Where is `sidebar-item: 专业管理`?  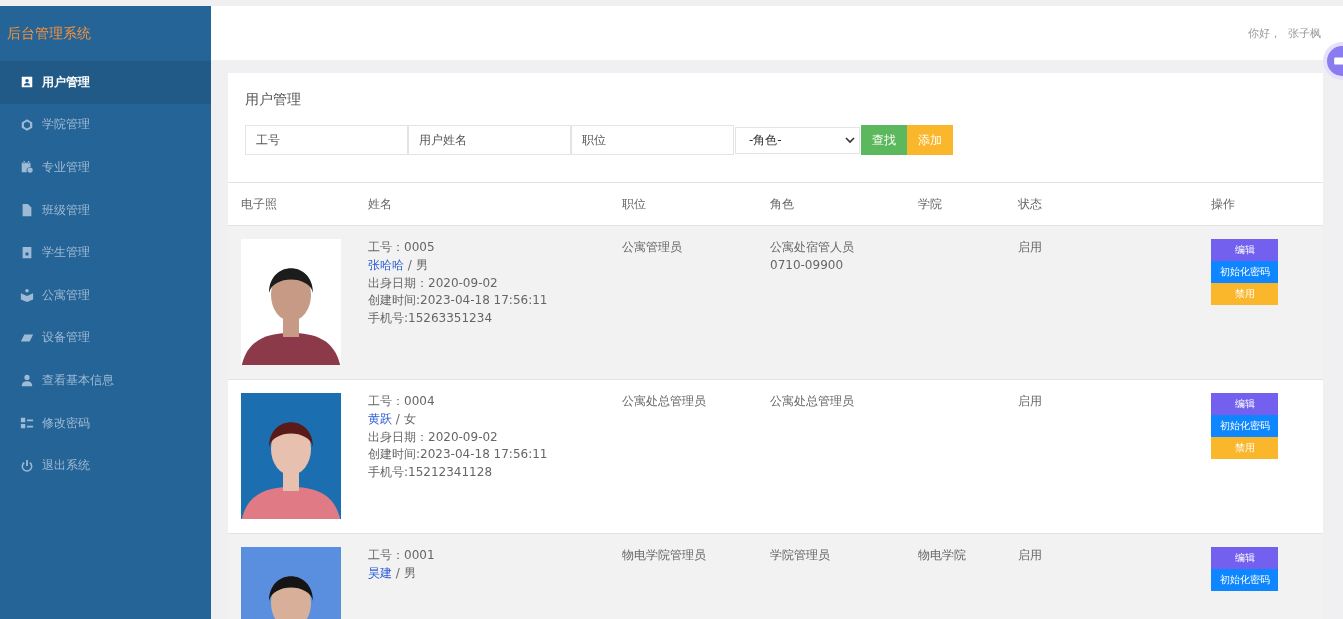
sidebar-item: 专业管理 is located at coordinates (105, 167).